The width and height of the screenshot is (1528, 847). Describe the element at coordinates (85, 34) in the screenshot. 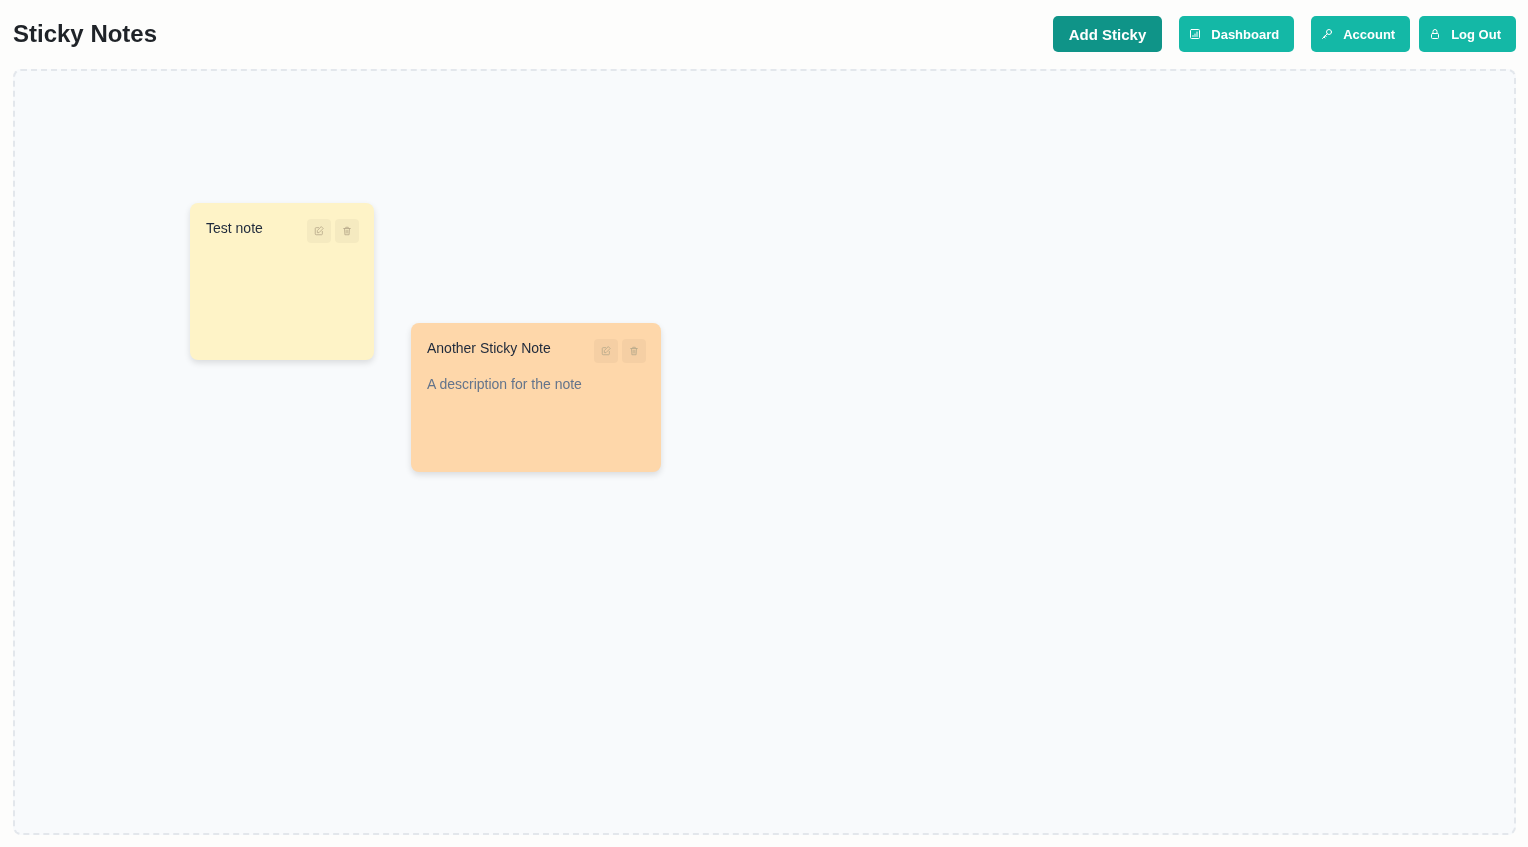

I see `app-title: Sticky Notes` at that location.